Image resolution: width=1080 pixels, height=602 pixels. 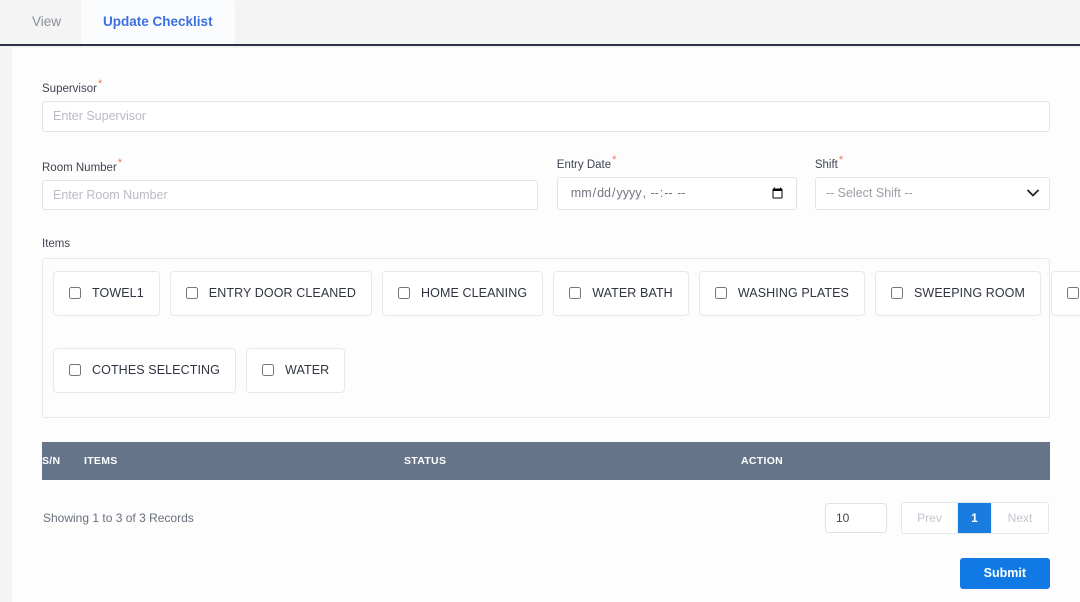 I want to click on shift-label-text: Shift, so click(x=826, y=164).